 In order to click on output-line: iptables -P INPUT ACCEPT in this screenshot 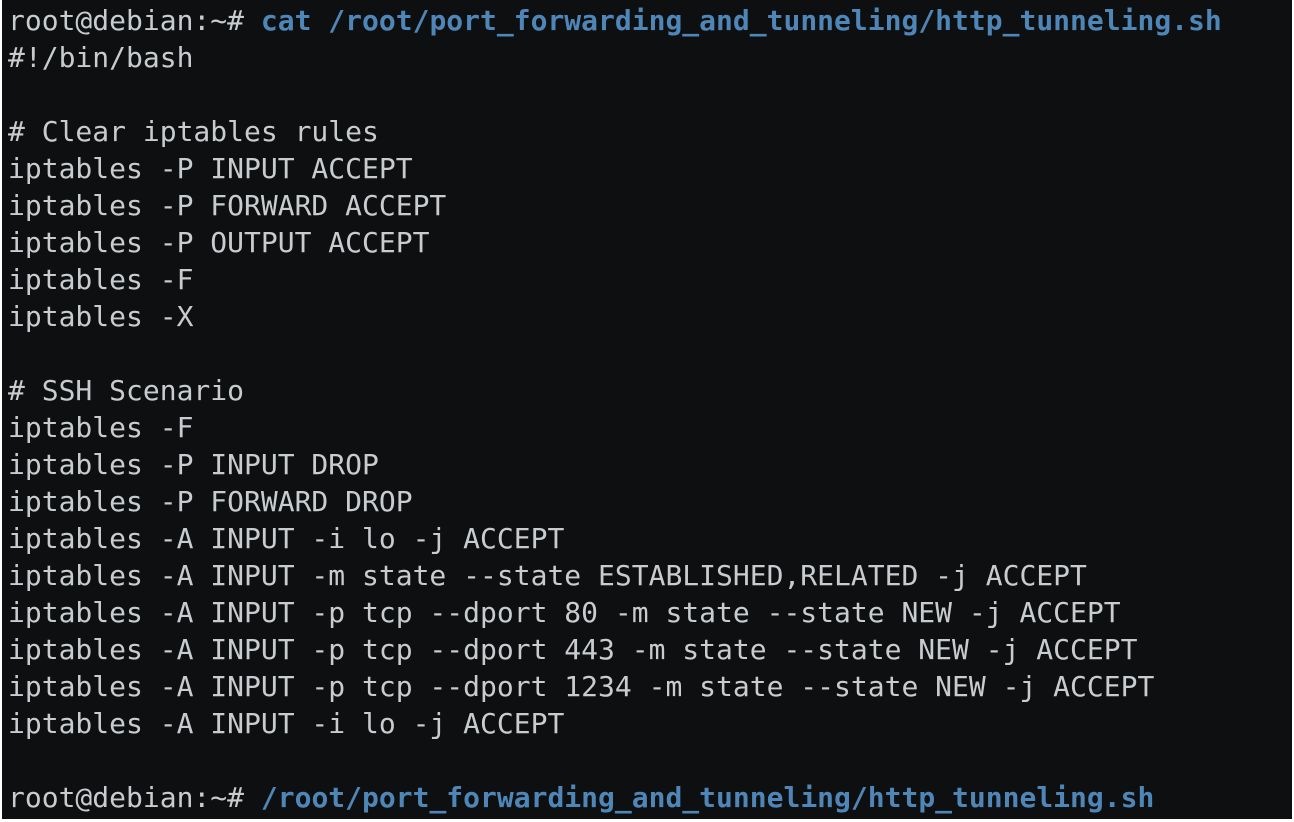, I will do `click(210, 168)`.